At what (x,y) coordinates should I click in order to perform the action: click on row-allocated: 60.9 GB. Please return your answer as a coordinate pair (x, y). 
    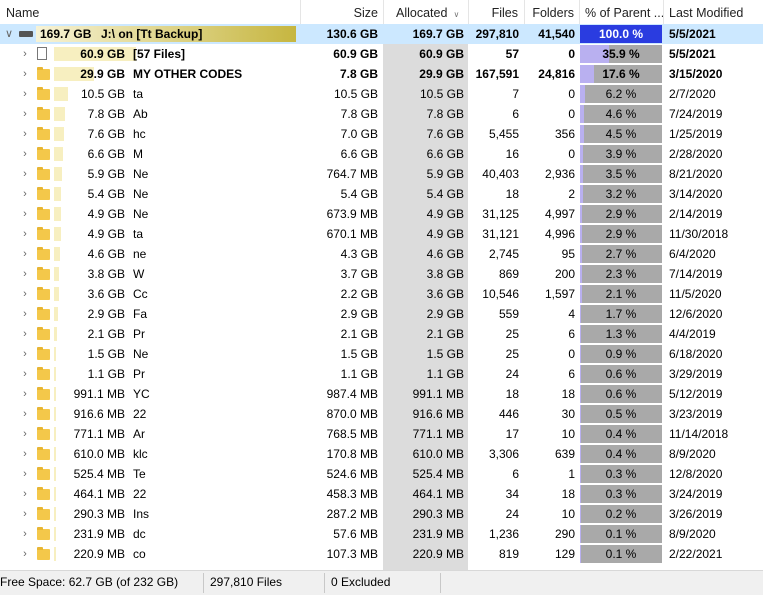
    Looking at the image, I should click on (441, 54).